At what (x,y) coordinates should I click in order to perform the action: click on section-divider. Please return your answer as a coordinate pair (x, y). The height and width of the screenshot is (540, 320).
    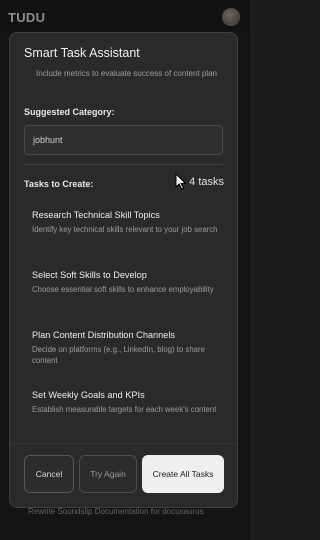
    Looking at the image, I should click on (123, 164).